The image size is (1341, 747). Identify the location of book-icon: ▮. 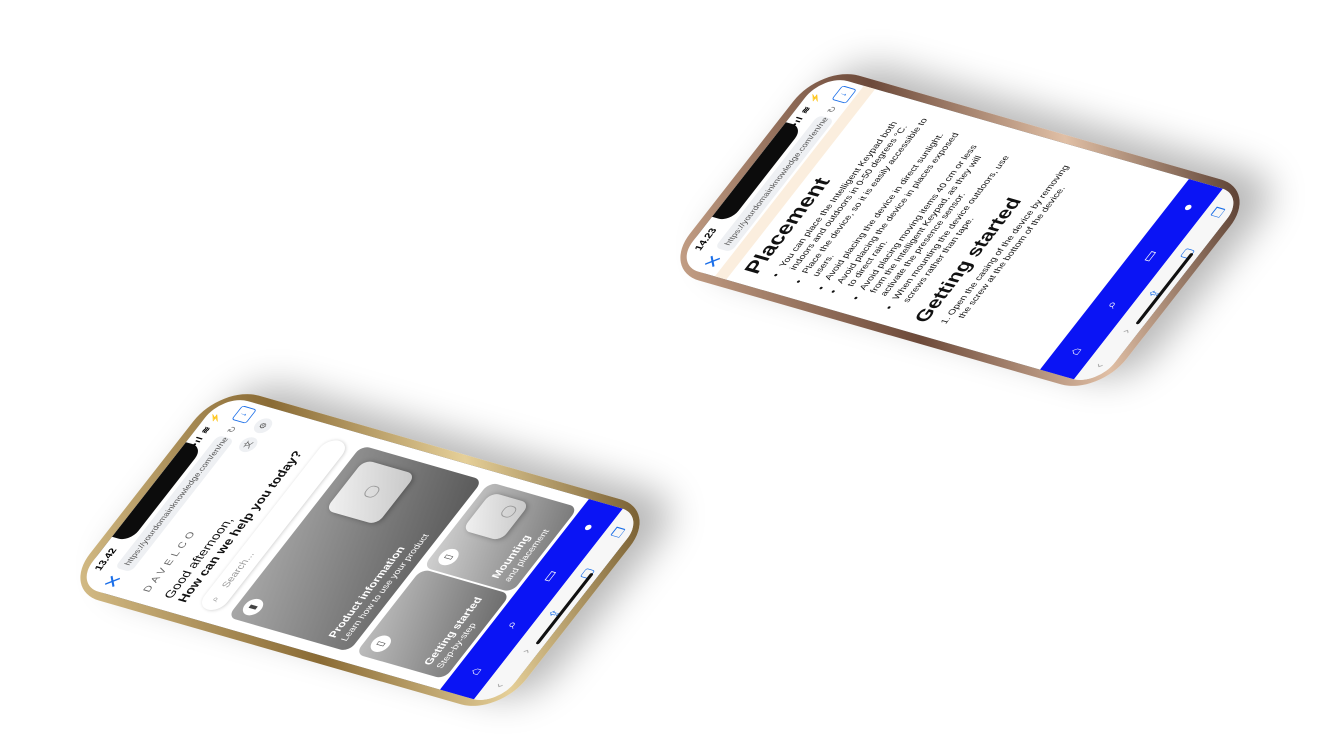
(253, 607).